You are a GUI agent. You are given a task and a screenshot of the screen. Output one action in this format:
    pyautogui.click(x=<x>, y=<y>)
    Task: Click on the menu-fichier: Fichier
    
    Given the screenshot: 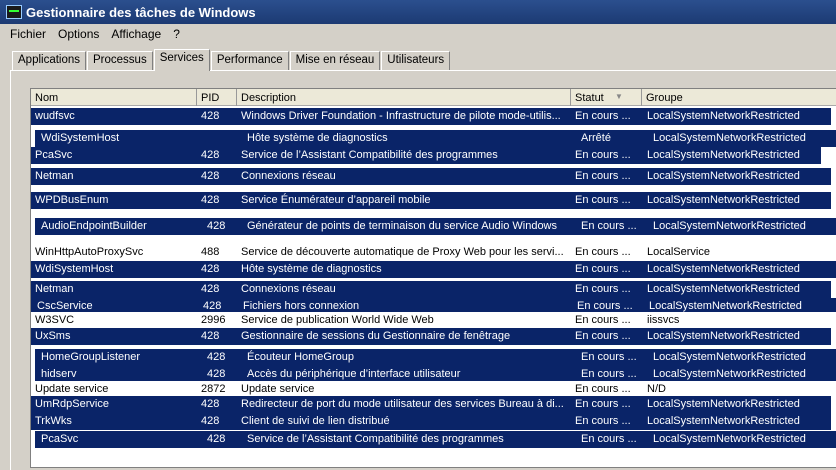 What is the action you would take?
    pyautogui.click(x=28, y=34)
    